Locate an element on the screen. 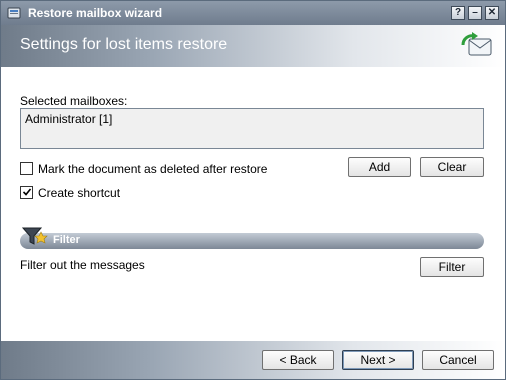 The image size is (506, 380). page-title: Settings for lost items restore is located at coordinates (124, 44).